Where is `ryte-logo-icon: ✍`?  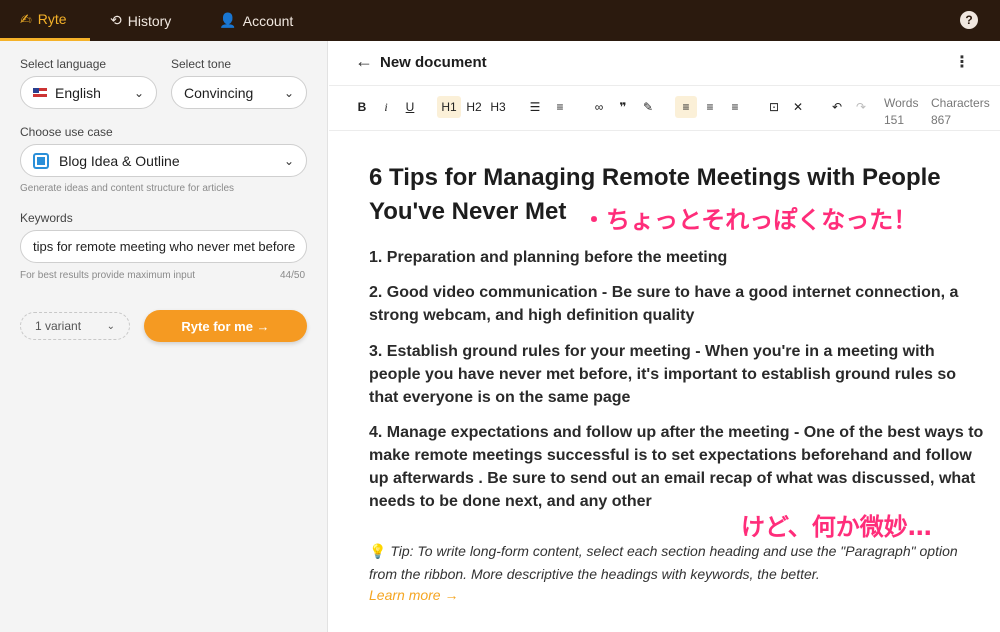
ryte-logo-icon: ✍ is located at coordinates (26, 18).